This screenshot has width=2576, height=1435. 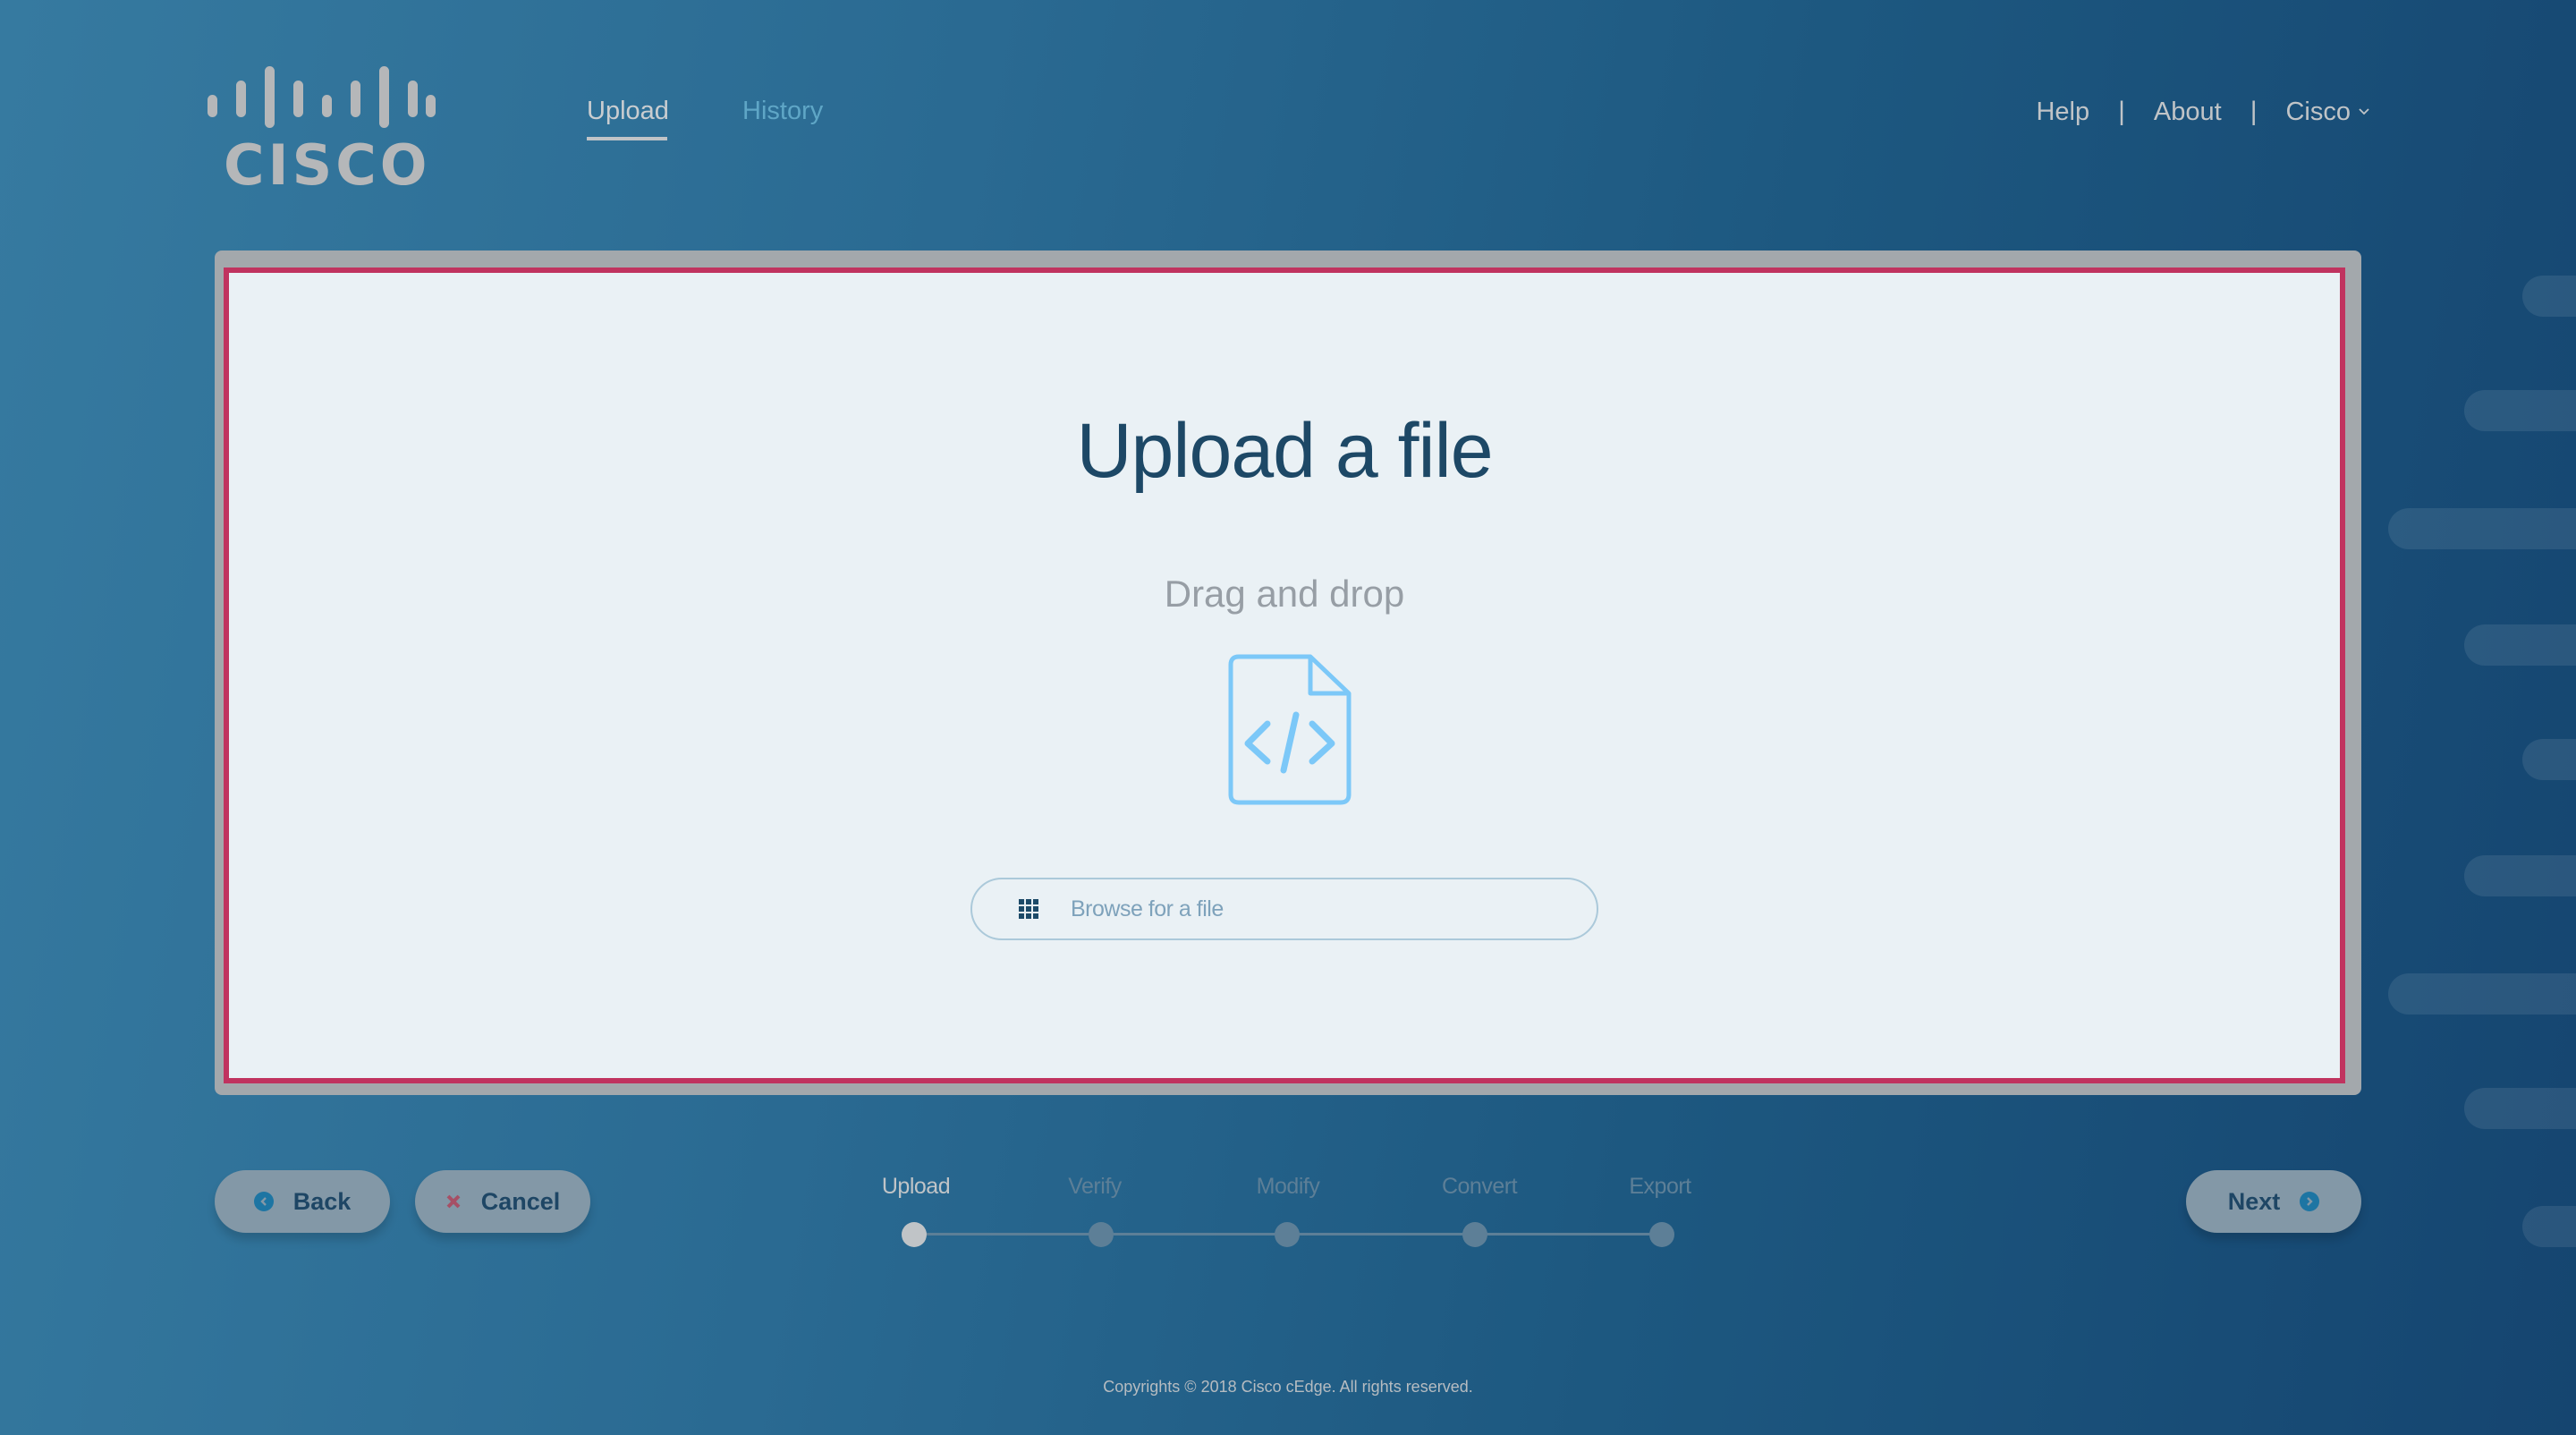 What do you see at coordinates (1660, 1186) in the screenshot?
I see `step-label-export: Export` at bounding box center [1660, 1186].